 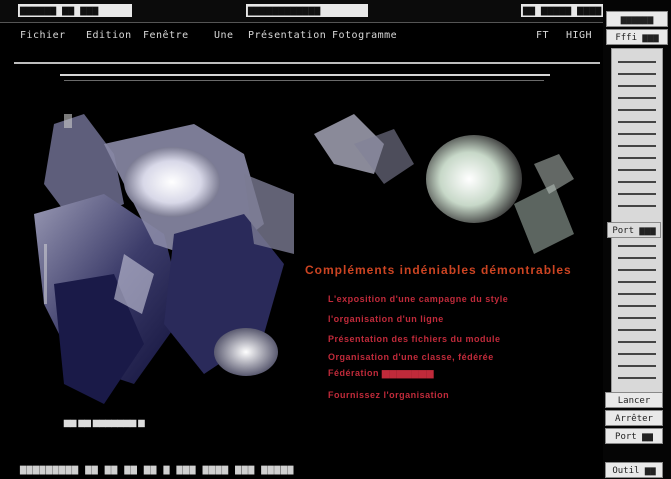 What do you see at coordinates (386, 319) in the screenshot?
I see `bullet-item: l'organisation d'un ligne` at bounding box center [386, 319].